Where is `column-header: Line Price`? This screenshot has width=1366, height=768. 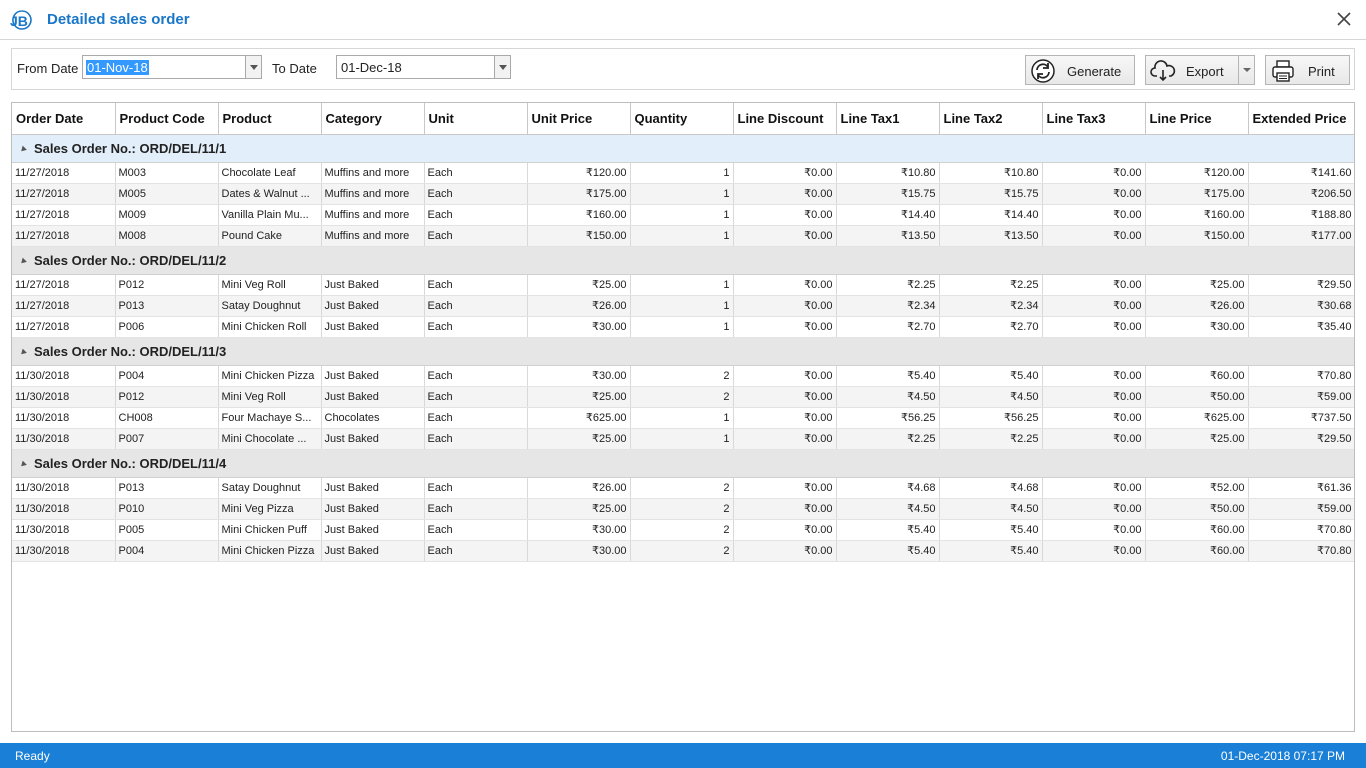
column-header: Line Price is located at coordinates (1197, 119).